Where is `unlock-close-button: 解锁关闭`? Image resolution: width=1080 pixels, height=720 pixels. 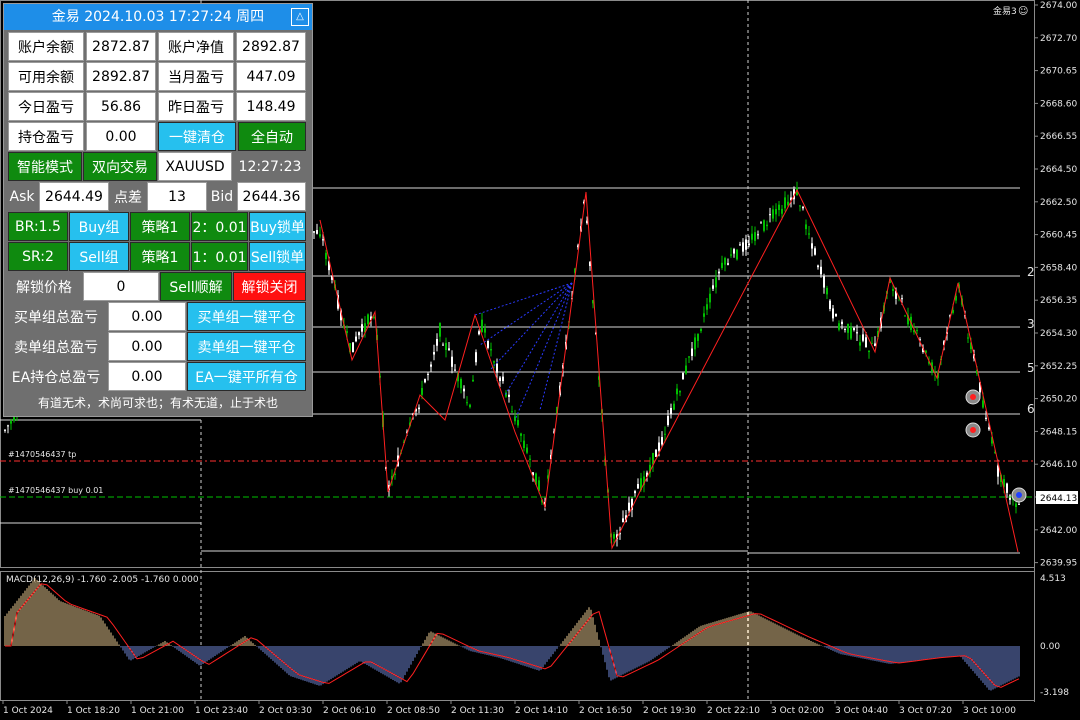 unlock-close-button: 解锁关闭 is located at coordinates (269, 286).